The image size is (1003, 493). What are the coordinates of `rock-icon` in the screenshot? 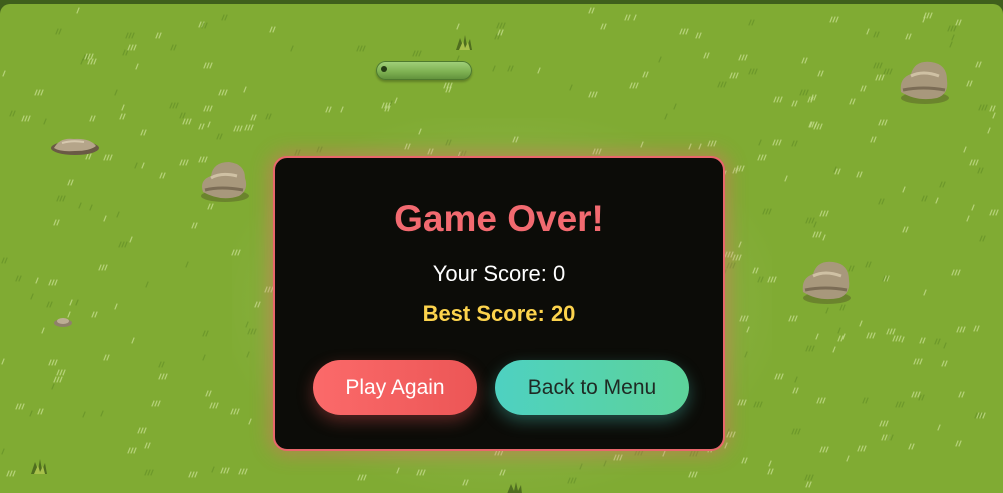 It's located at (924, 82).